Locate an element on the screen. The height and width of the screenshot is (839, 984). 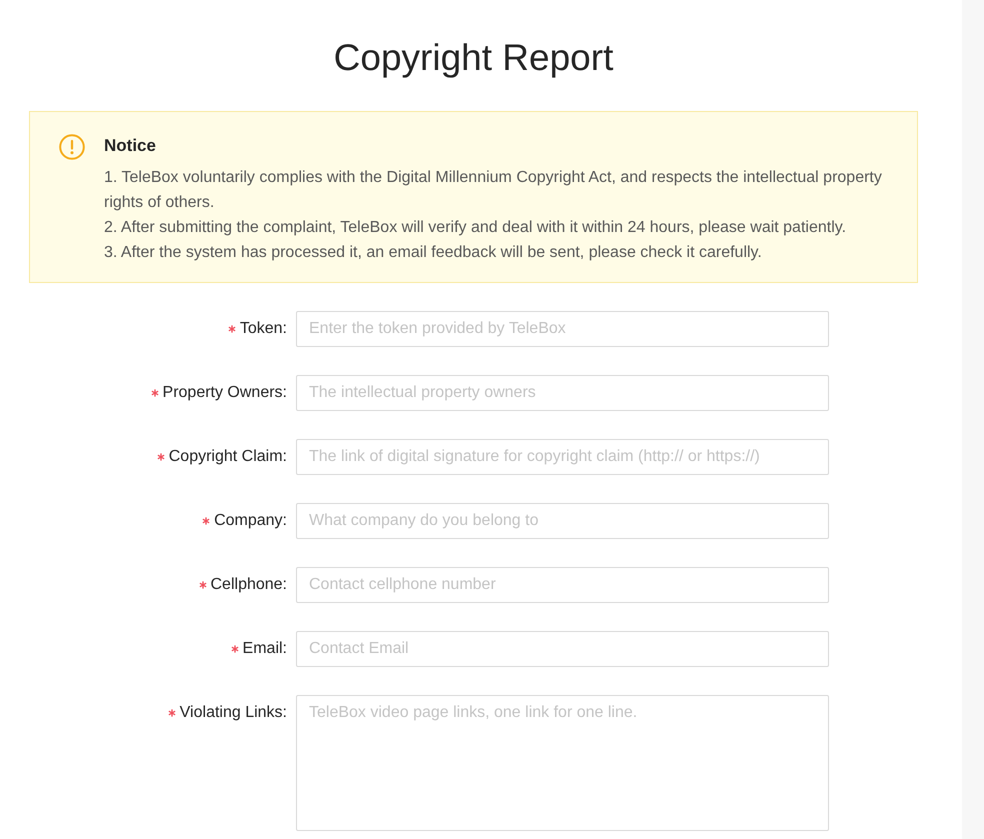
notice-text: 1. TeleBox voluntarily complies with the Digital Millennium Copyright Act, and respects the intellectual property rights of others. is located at coordinates (493, 190).